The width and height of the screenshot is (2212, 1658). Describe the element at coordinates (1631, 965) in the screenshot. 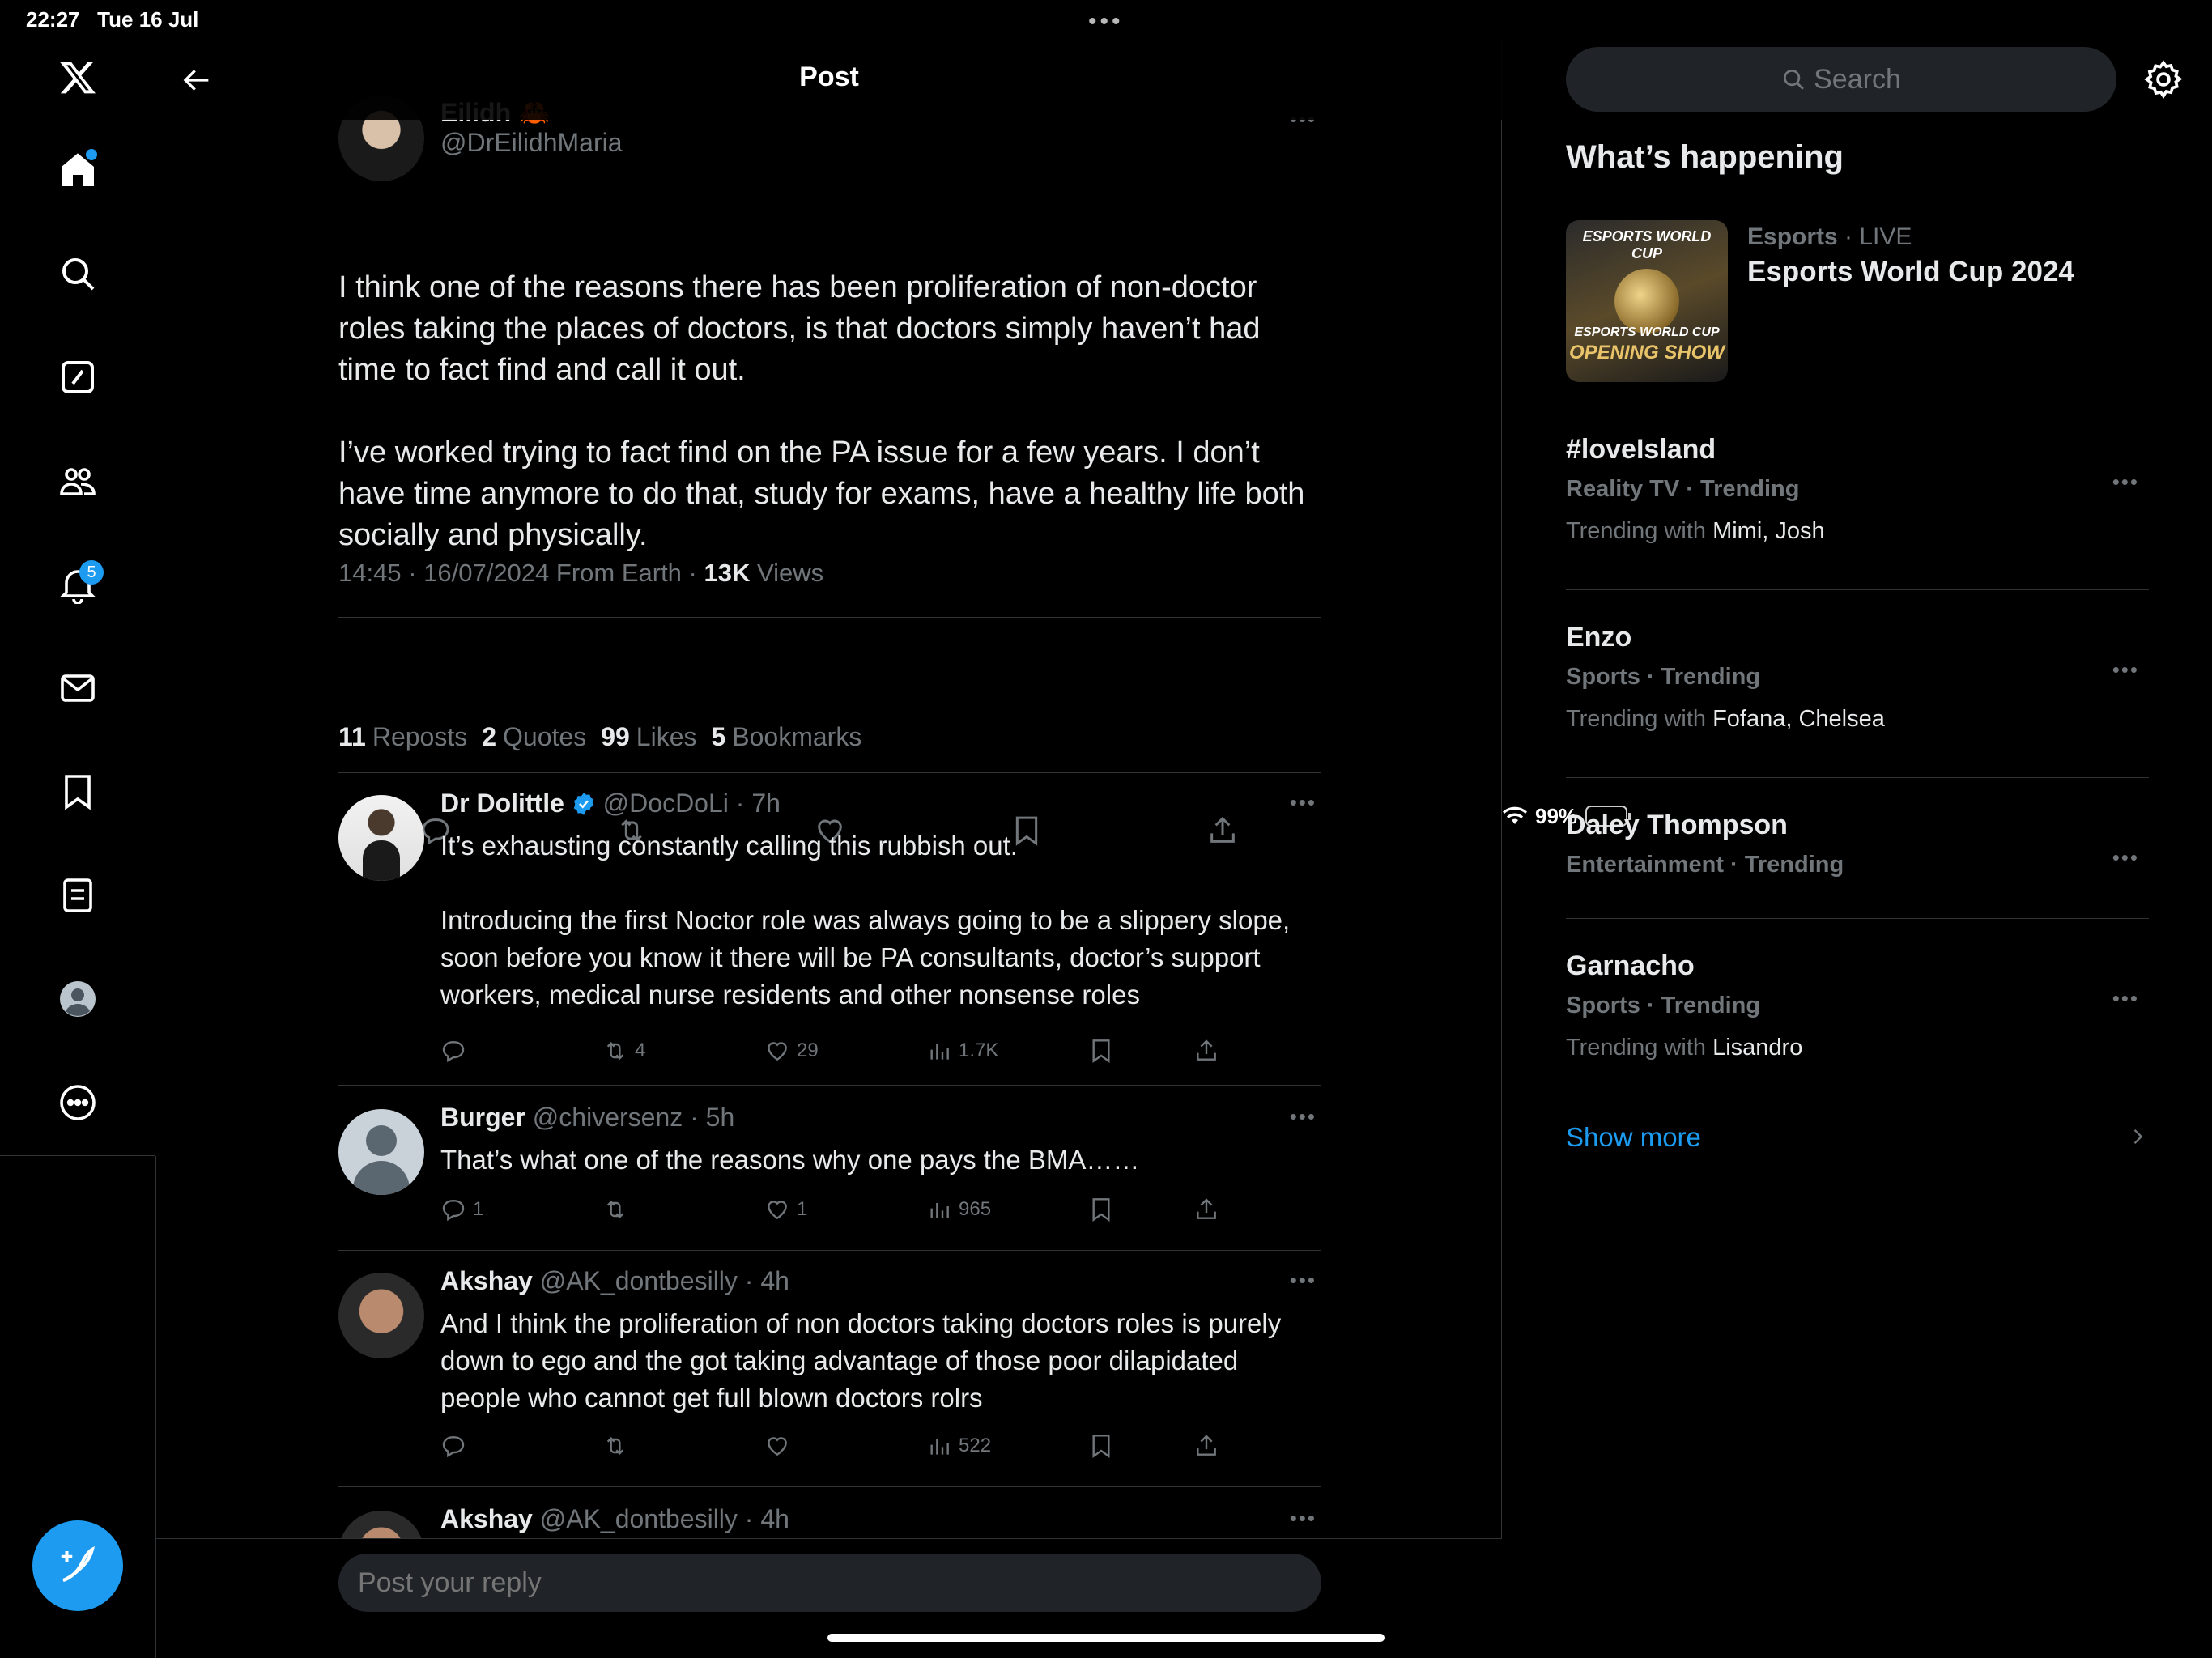

I see `trend-name: Garnacho` at that location.